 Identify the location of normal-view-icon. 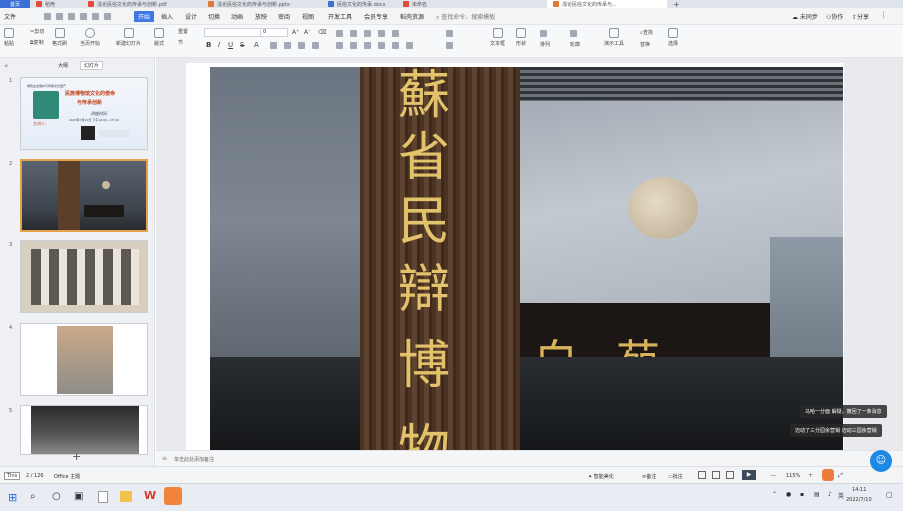
(702, 475).